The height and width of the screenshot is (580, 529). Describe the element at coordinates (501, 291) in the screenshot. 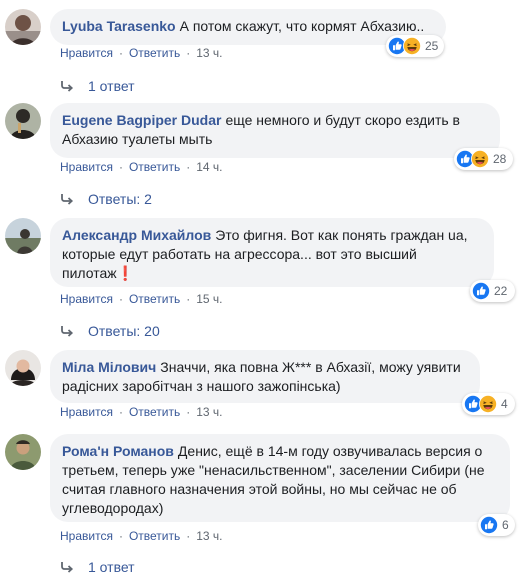

I see `reaction-count: 22` at that location.